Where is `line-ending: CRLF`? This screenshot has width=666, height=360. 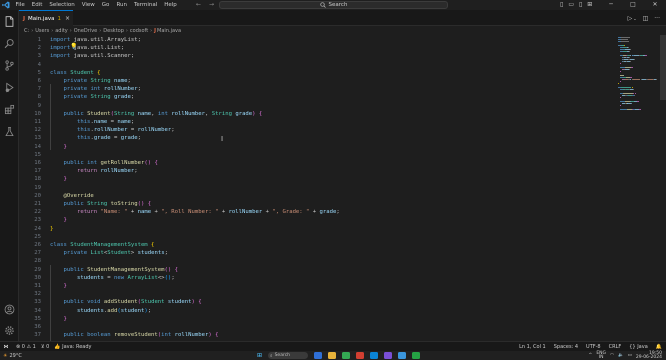
line-ending: CRLF is located at coordinates (615, 347).